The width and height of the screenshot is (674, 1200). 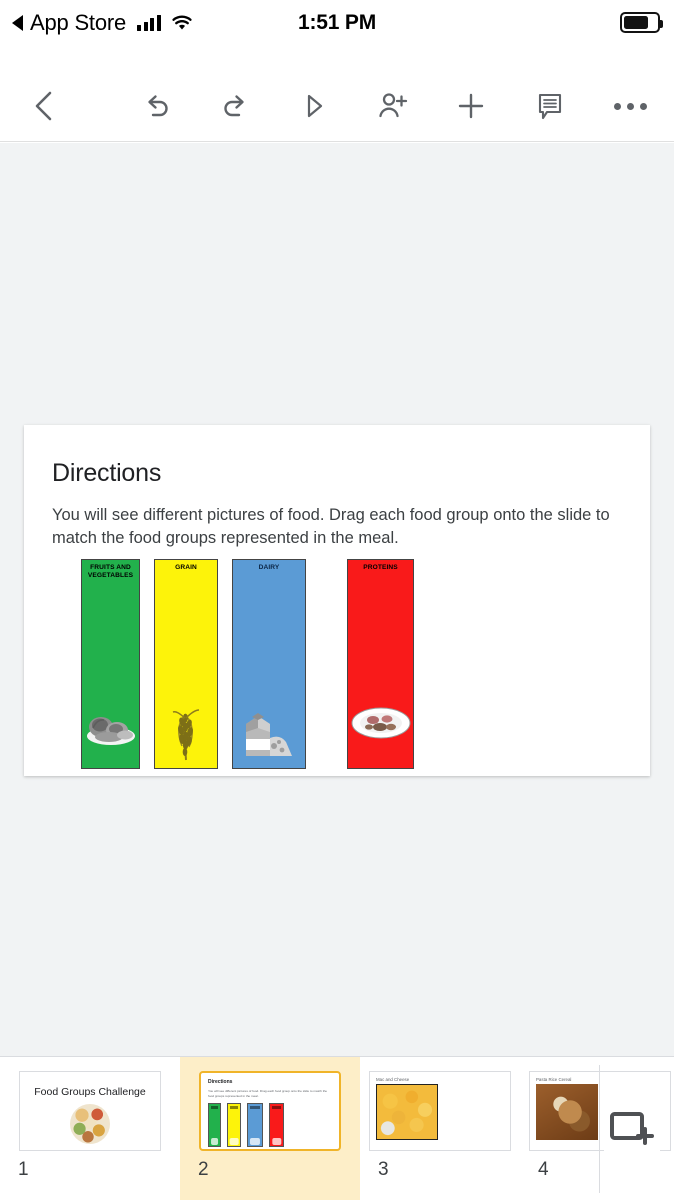 I want to click on person-add-icon, so click(x=393, y=105).